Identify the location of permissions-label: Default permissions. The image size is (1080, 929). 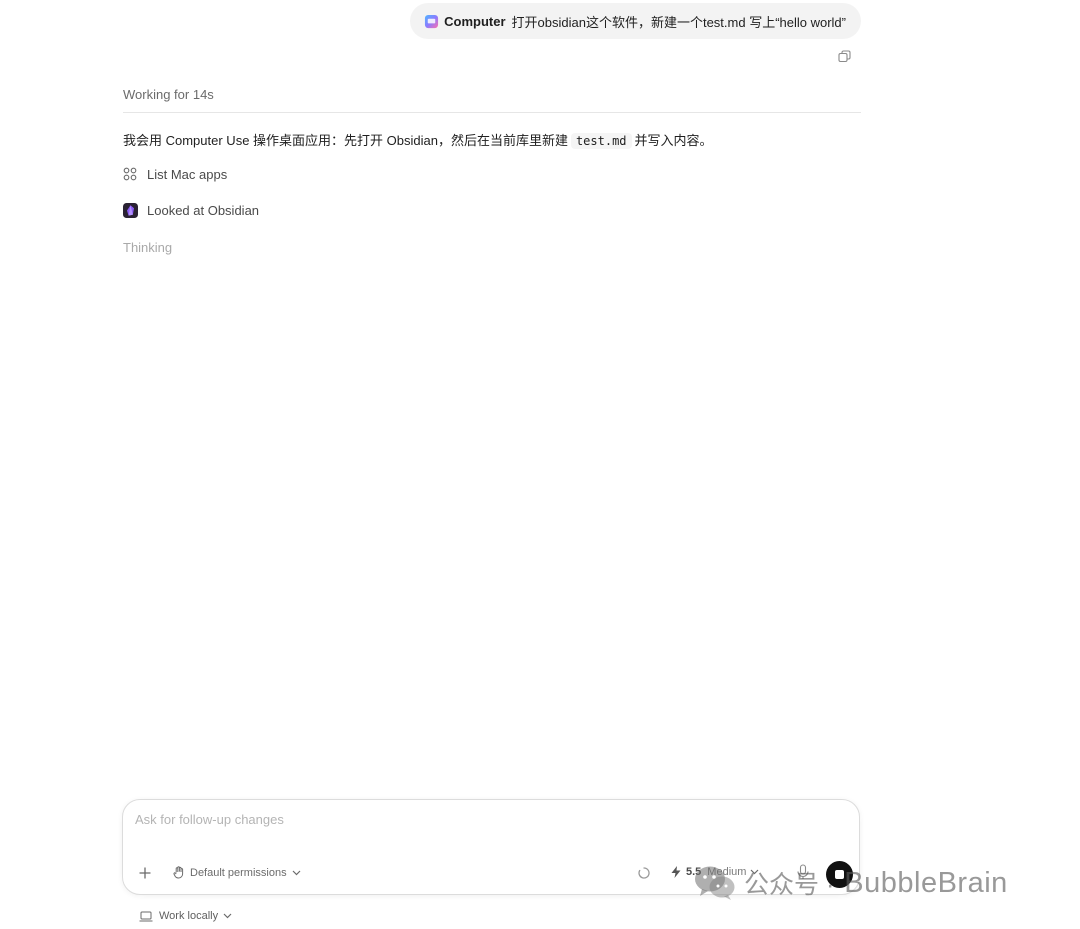
(238, 872).